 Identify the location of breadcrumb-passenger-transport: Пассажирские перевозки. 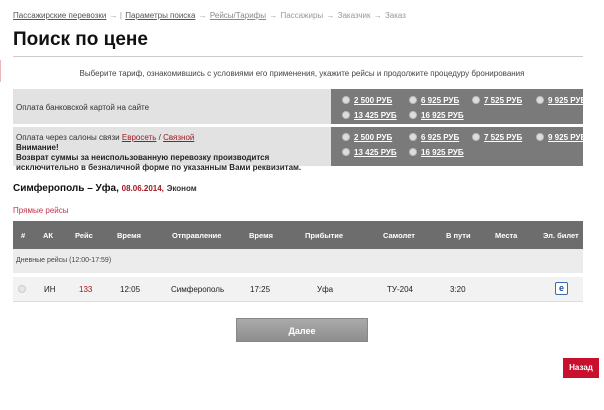
(59, 15).